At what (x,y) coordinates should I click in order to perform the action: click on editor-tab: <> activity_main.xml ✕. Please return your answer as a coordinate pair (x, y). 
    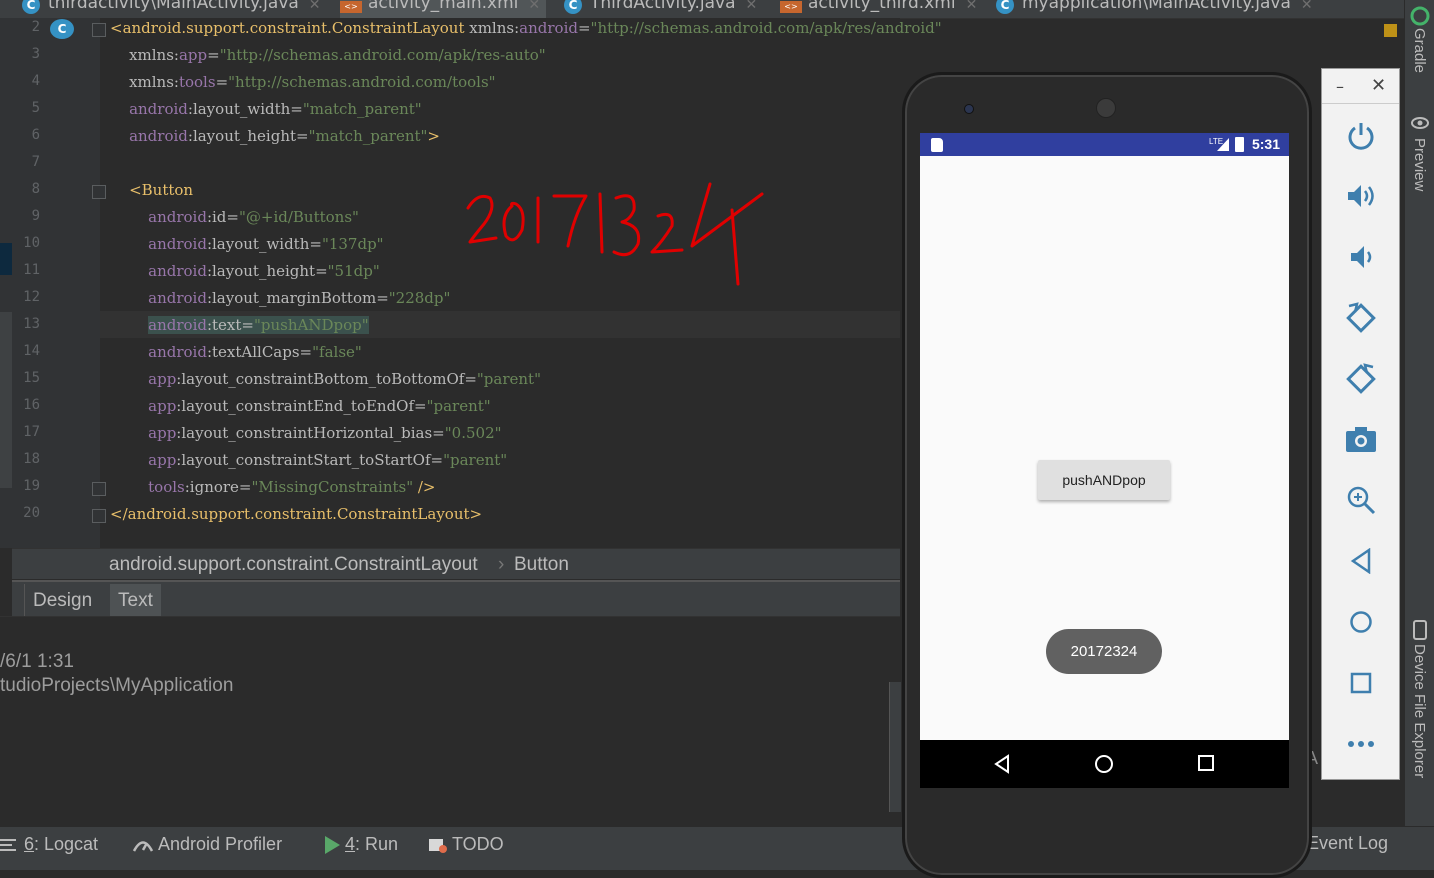
    Looking at the image, I should click on (443, 9).